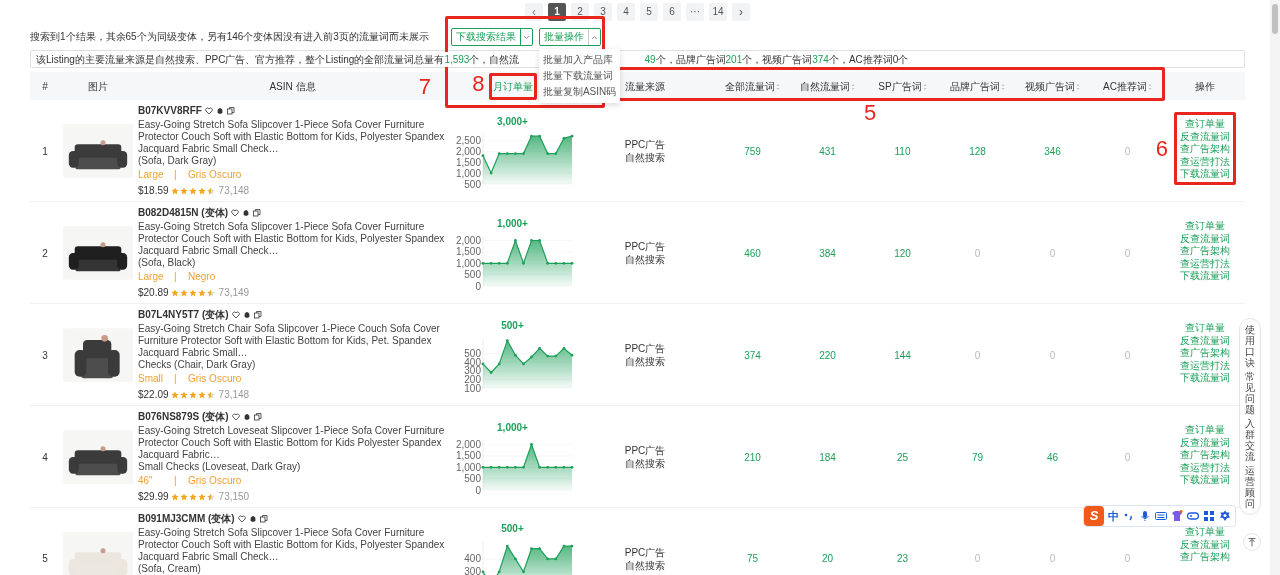 This screenshot has width=1280, height=575. I want to click on side-panel-link: 运营顾问, so click(1250, 487).